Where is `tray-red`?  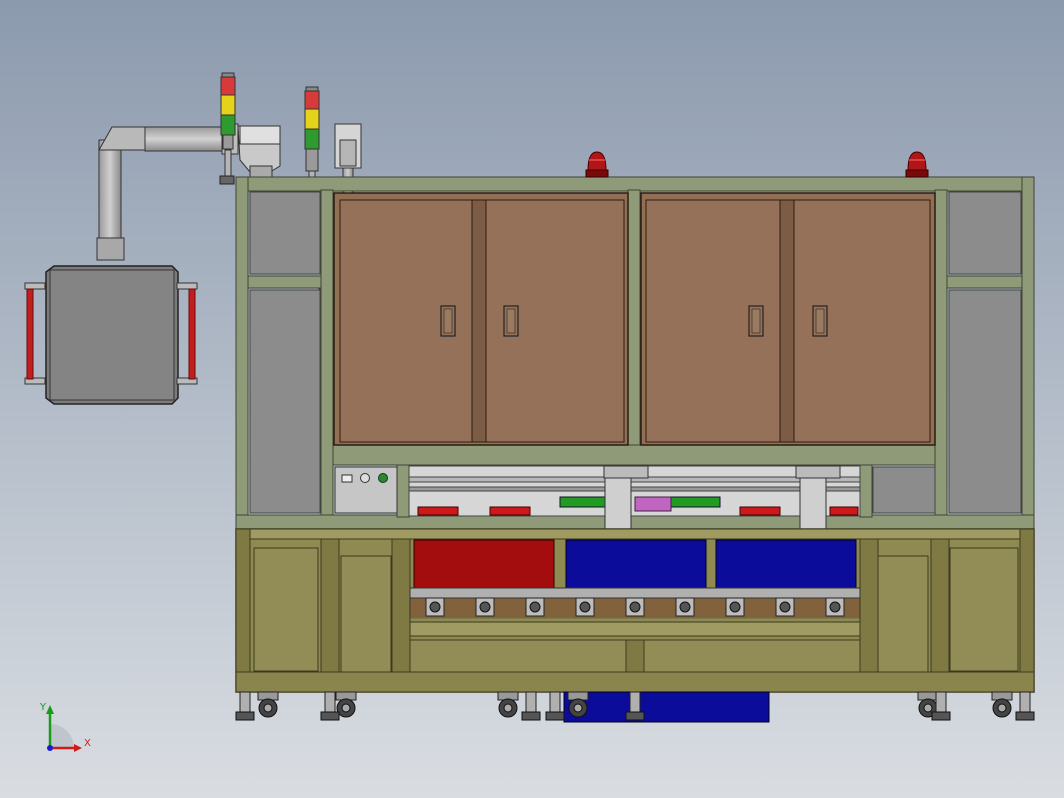
tray-red is located at coordinates (484, 566).